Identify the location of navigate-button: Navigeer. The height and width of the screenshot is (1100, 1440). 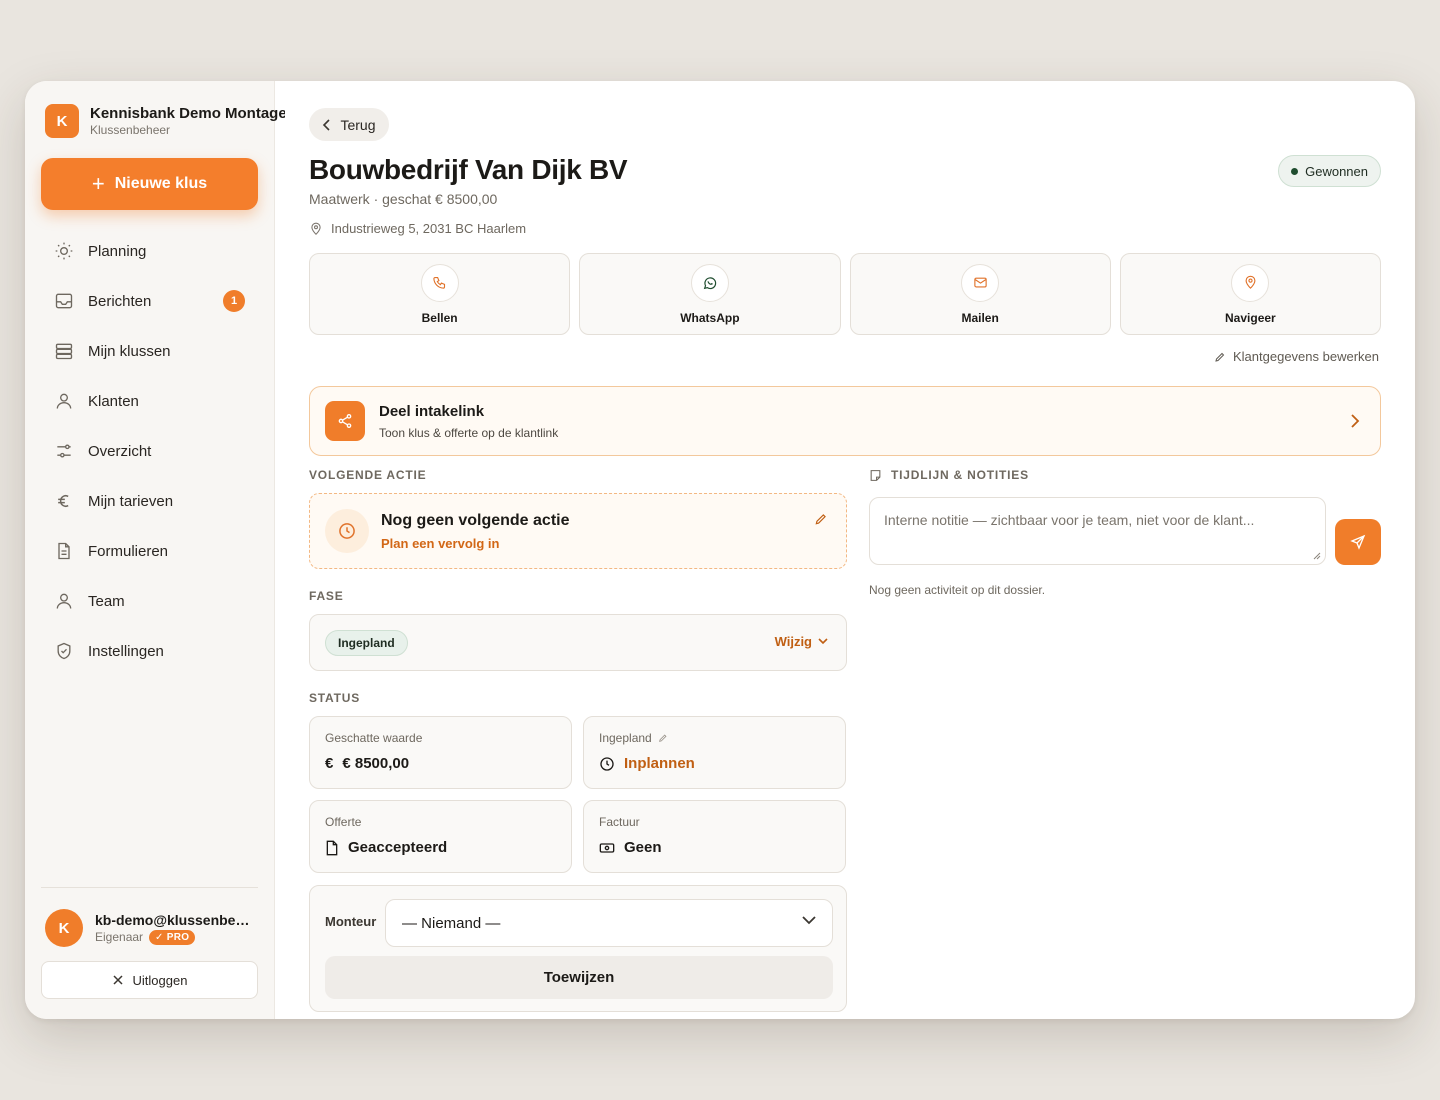
(1250, 294).